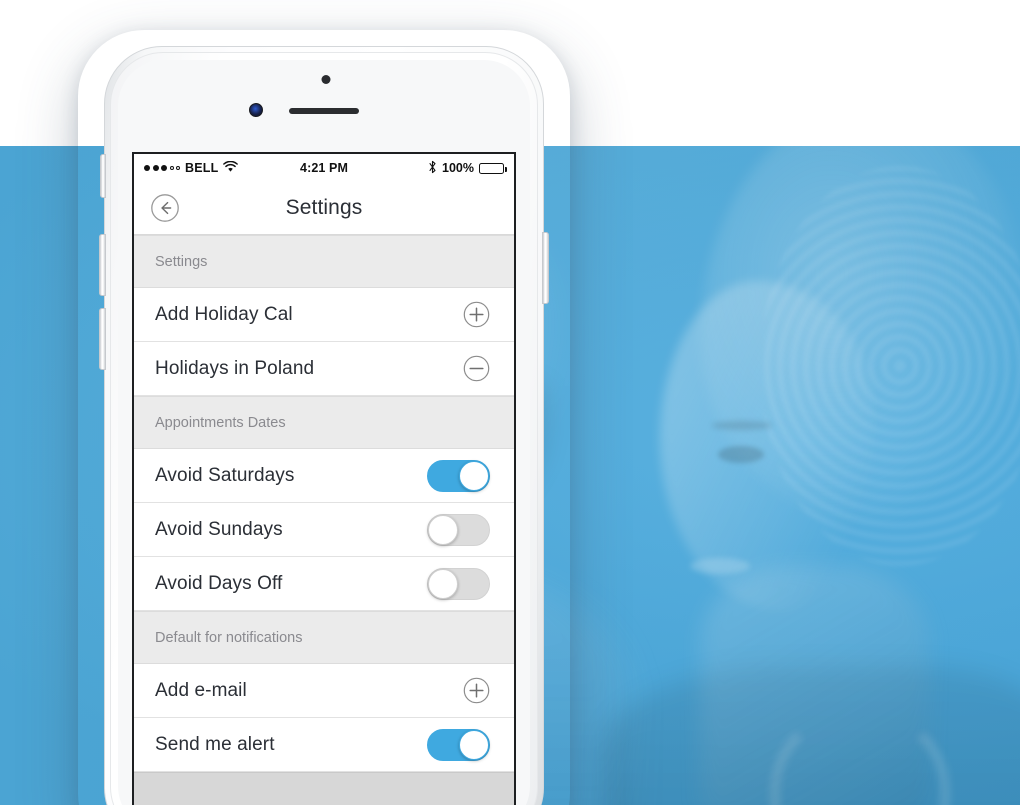 The width and height of the screenshot is (1020, 805). Describe the element at coordinates (219, 583) in the screenshot. I see `row-label: Avoid Days Off` at that location.